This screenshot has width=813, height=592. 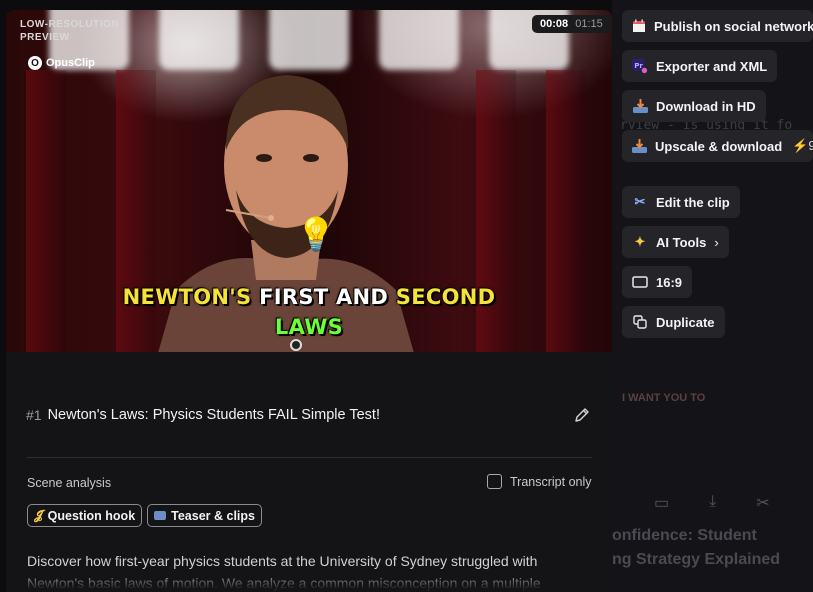 I want to click on tag-label: Teaser & clips, so click(x=213, y=515).